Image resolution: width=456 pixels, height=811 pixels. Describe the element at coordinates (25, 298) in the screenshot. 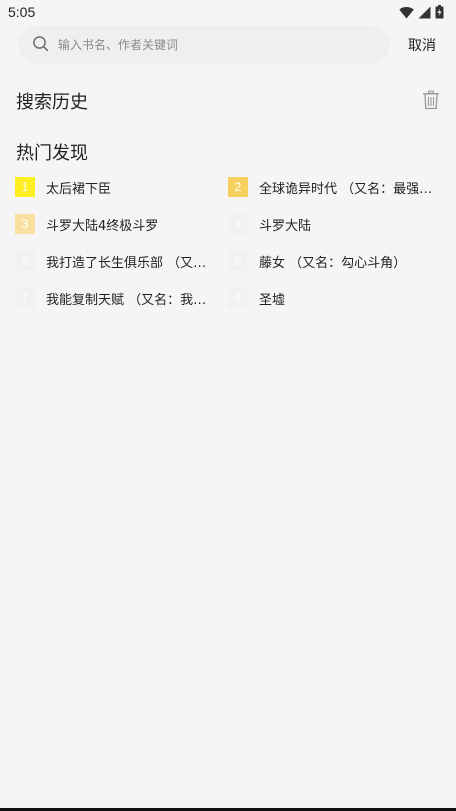

I see `rank-badge: 7` at that location.